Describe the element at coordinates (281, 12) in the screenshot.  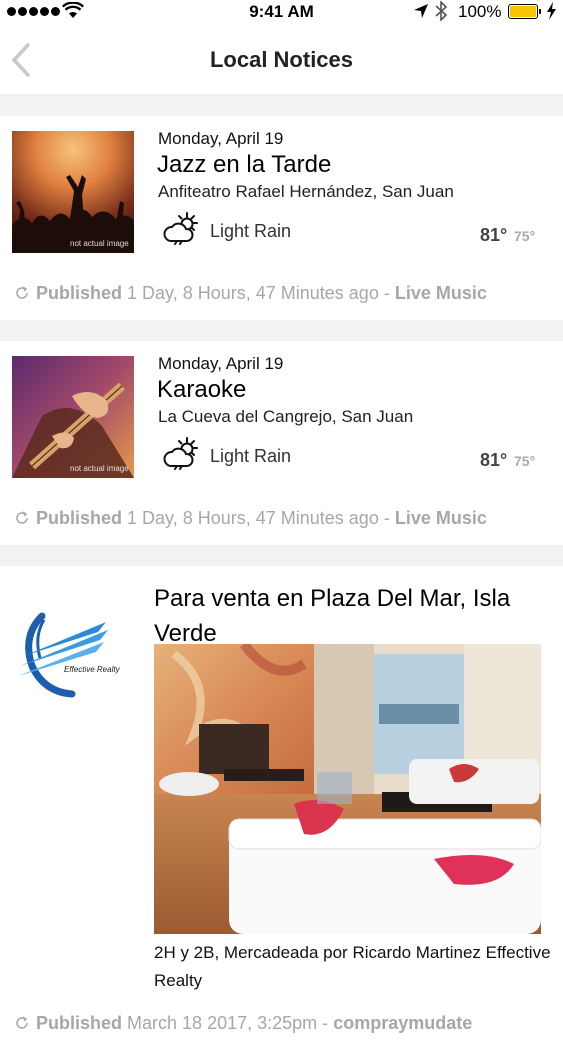
I see `status-bar: 9:41 AM 100%` at that location.